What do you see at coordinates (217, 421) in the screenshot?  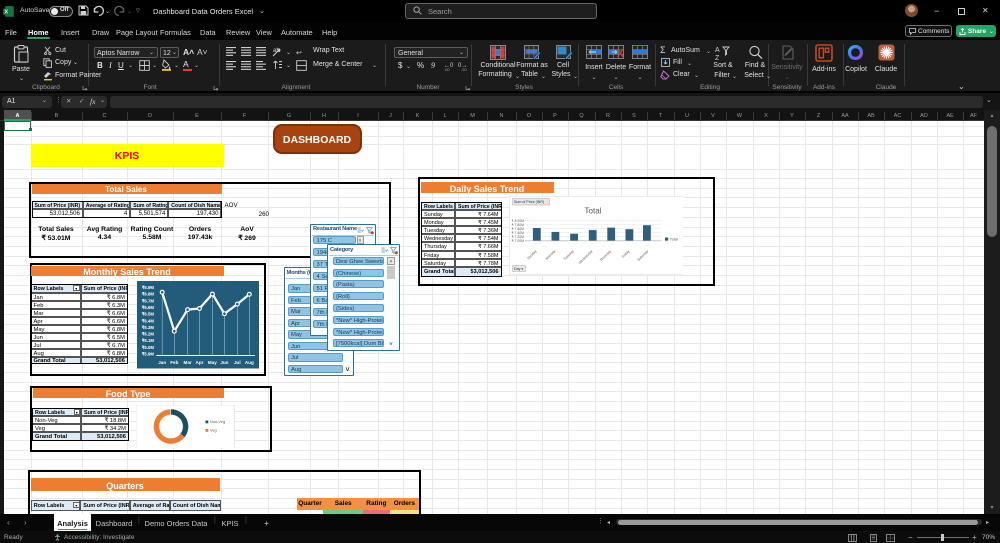 I see `svg-text: Non-Veg` at bounding box center [217, 421].